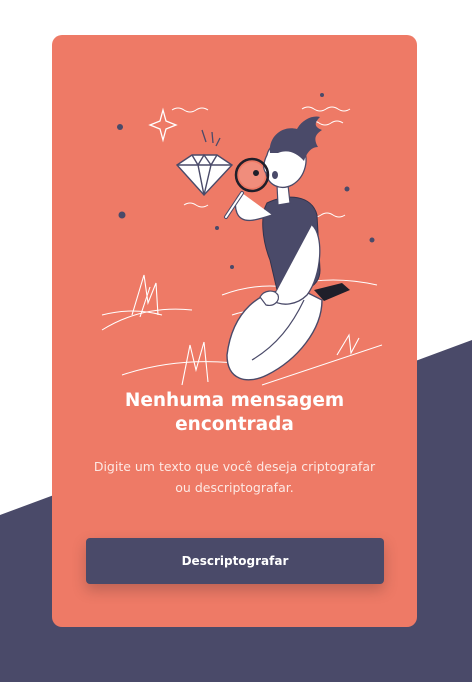 The image size is (472, 682). Describe the element at coordinates (234, 412) in the screenshot. I see `empty-state-title: Nenhuma mensagem encontrada` at that location.